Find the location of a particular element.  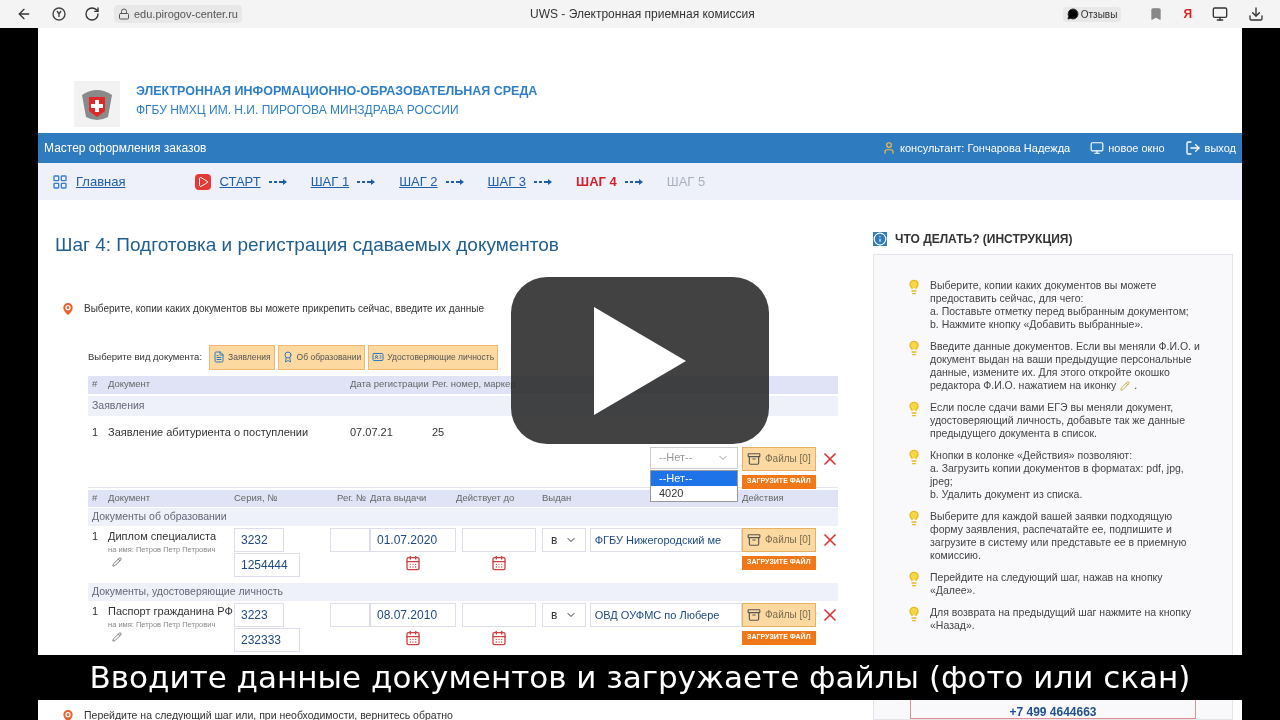

browser-logo-icon is located at coordinates (59, 14).